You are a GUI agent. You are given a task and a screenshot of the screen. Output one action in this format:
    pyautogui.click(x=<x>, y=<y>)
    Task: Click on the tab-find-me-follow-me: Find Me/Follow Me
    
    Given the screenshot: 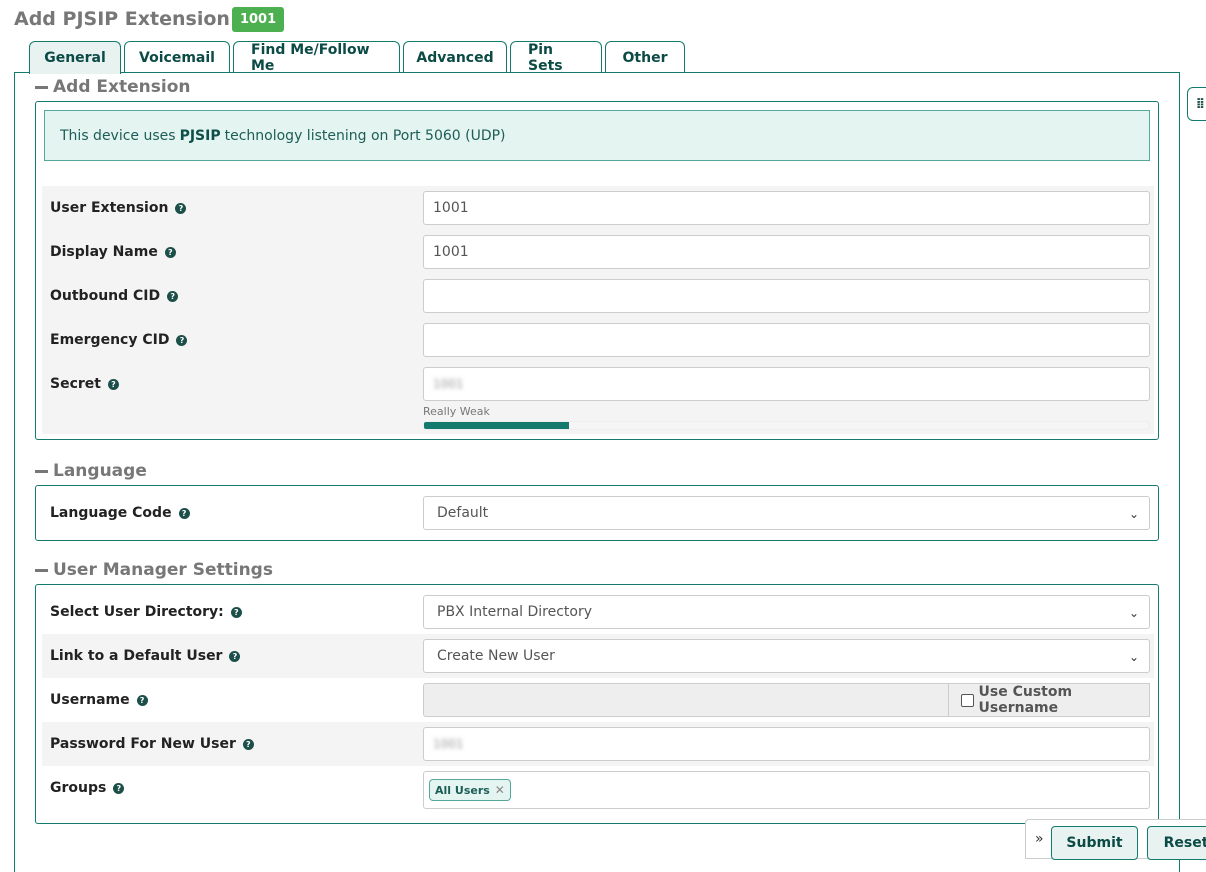 What is the action you would take?
    pyautogui.click(x=316, y=57)
    